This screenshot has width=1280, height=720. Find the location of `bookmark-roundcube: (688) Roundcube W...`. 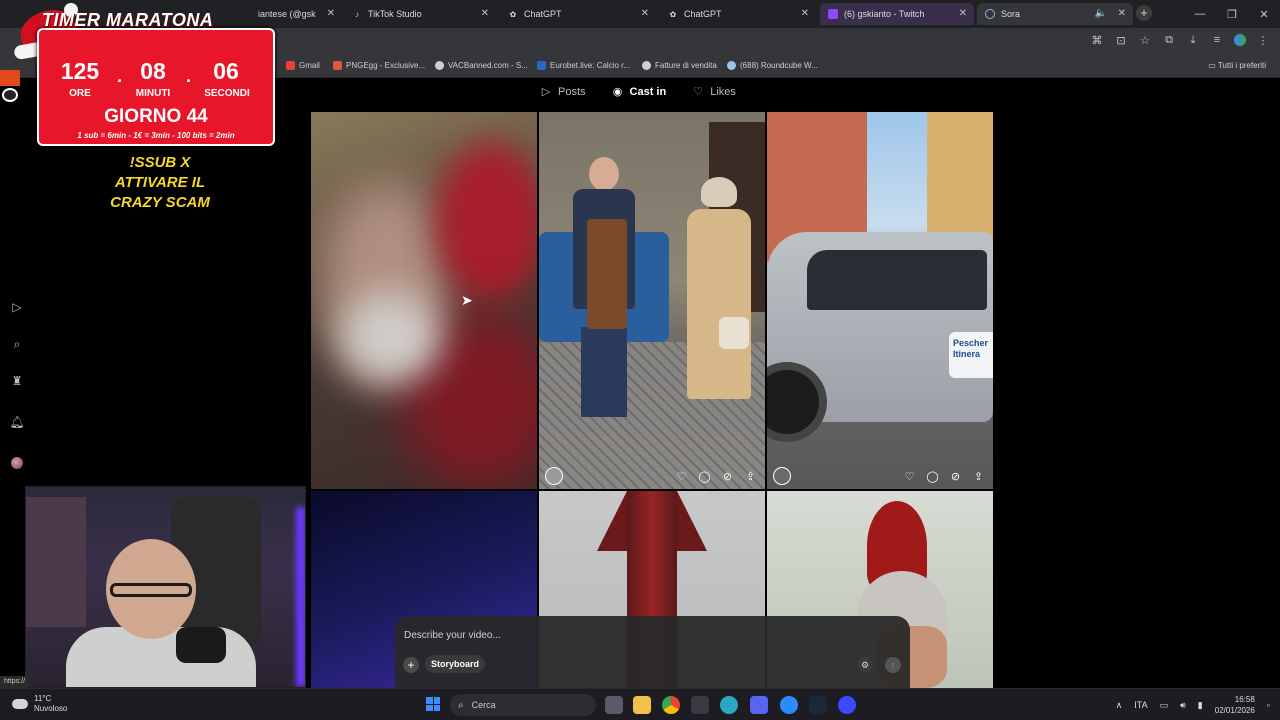

bookmark-roundcube: (688) Roundcube W... is located at coordinates (772, 65).